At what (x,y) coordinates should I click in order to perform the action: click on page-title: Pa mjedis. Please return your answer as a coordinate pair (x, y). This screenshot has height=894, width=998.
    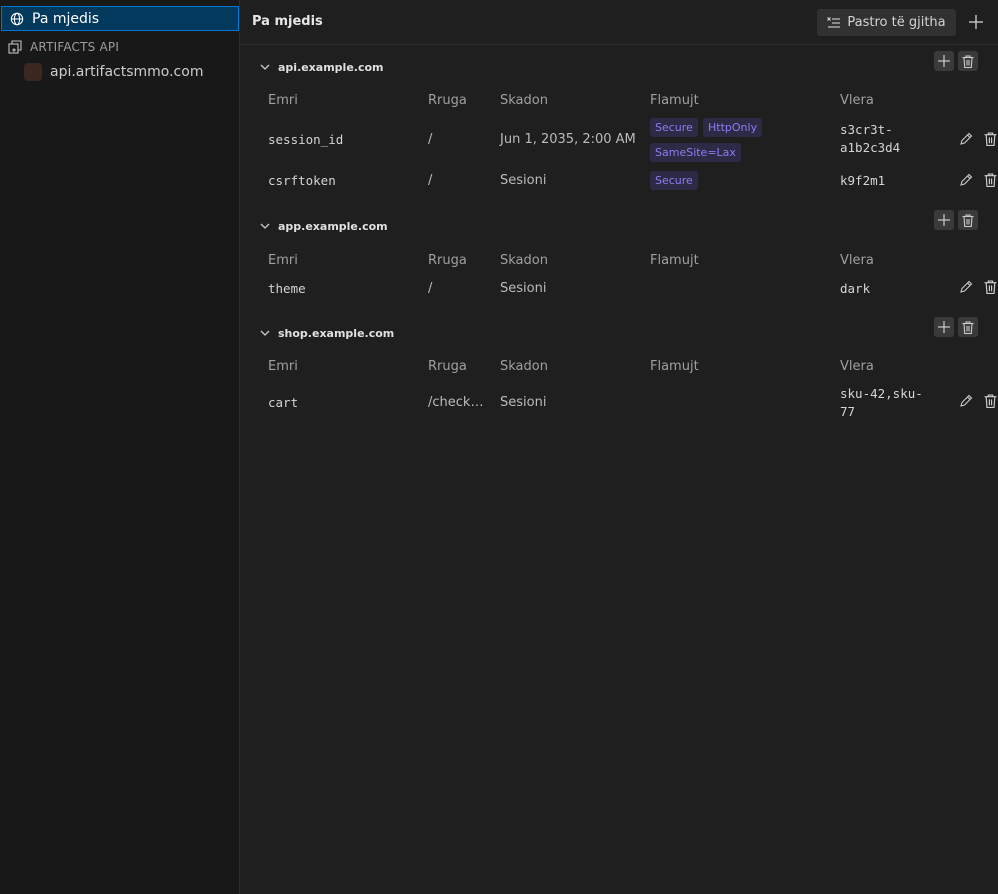
    Looking at the image, I should click on (287, 21).